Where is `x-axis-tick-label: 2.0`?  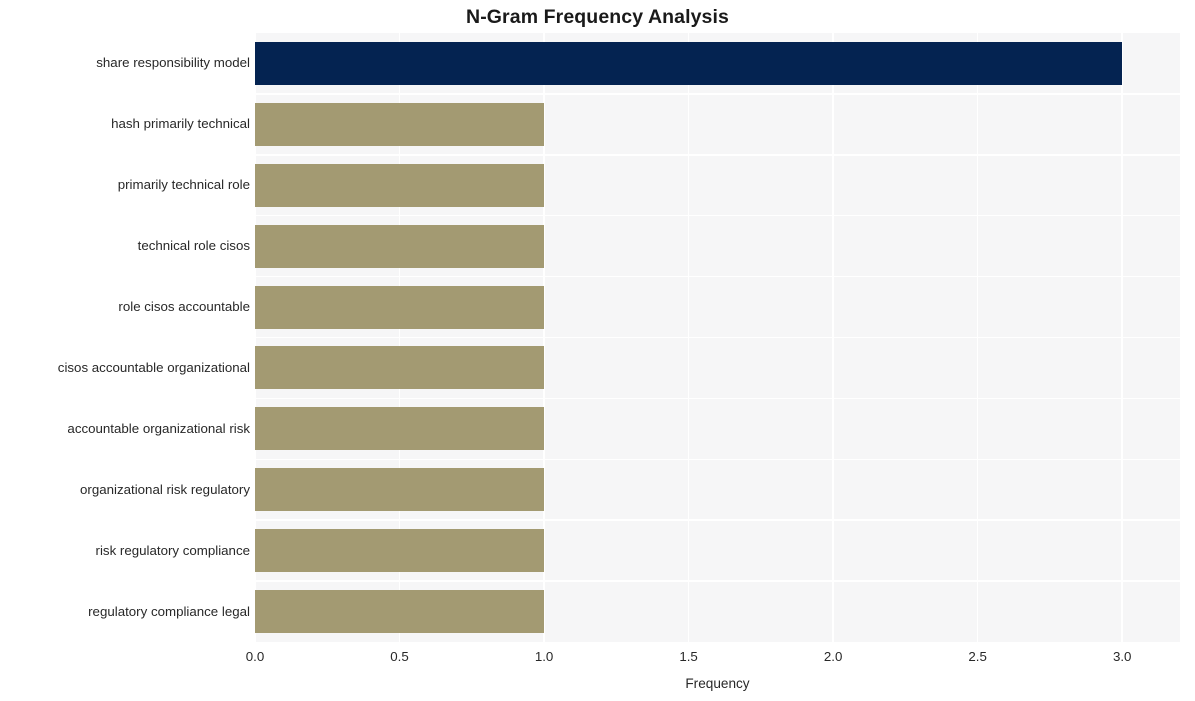 x-axis-tick-label: 2.0 is located at coordinates (833, 656).